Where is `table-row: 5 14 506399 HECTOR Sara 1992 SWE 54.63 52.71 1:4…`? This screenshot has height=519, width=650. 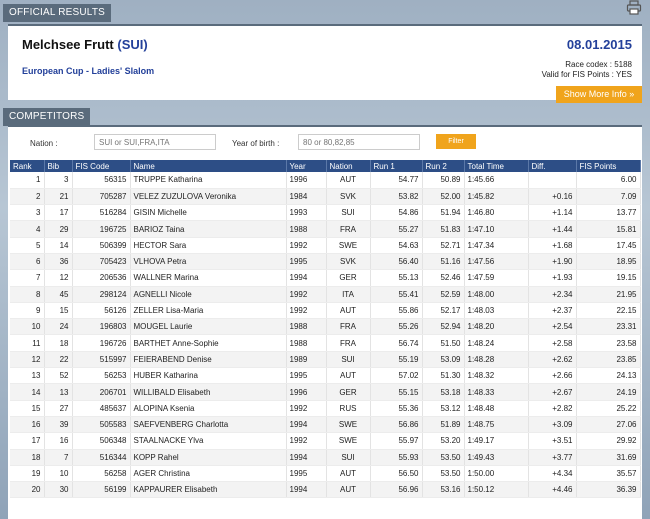
table-row: 5 14 506399 HECTOR Sara 1992 SWE 54.63 52.71 1:4… is located at coordinates (325, 245).